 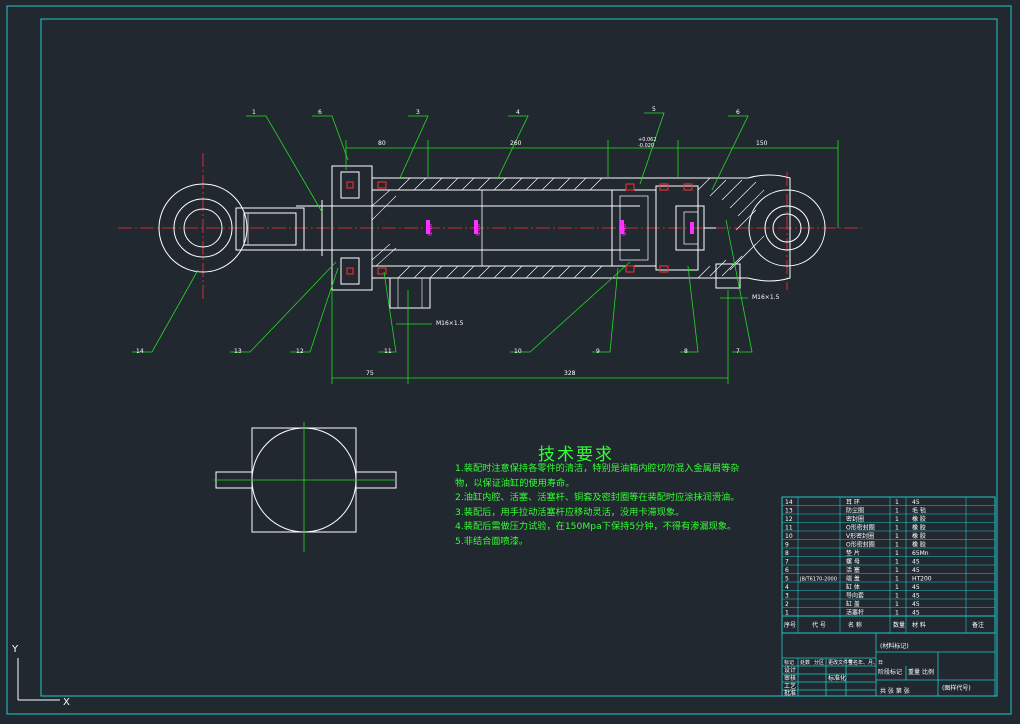 What do you see at coordinates (787, 544) in the screenshot?
I see `parts-cell-no: 9` at bounding box center [787, 544].